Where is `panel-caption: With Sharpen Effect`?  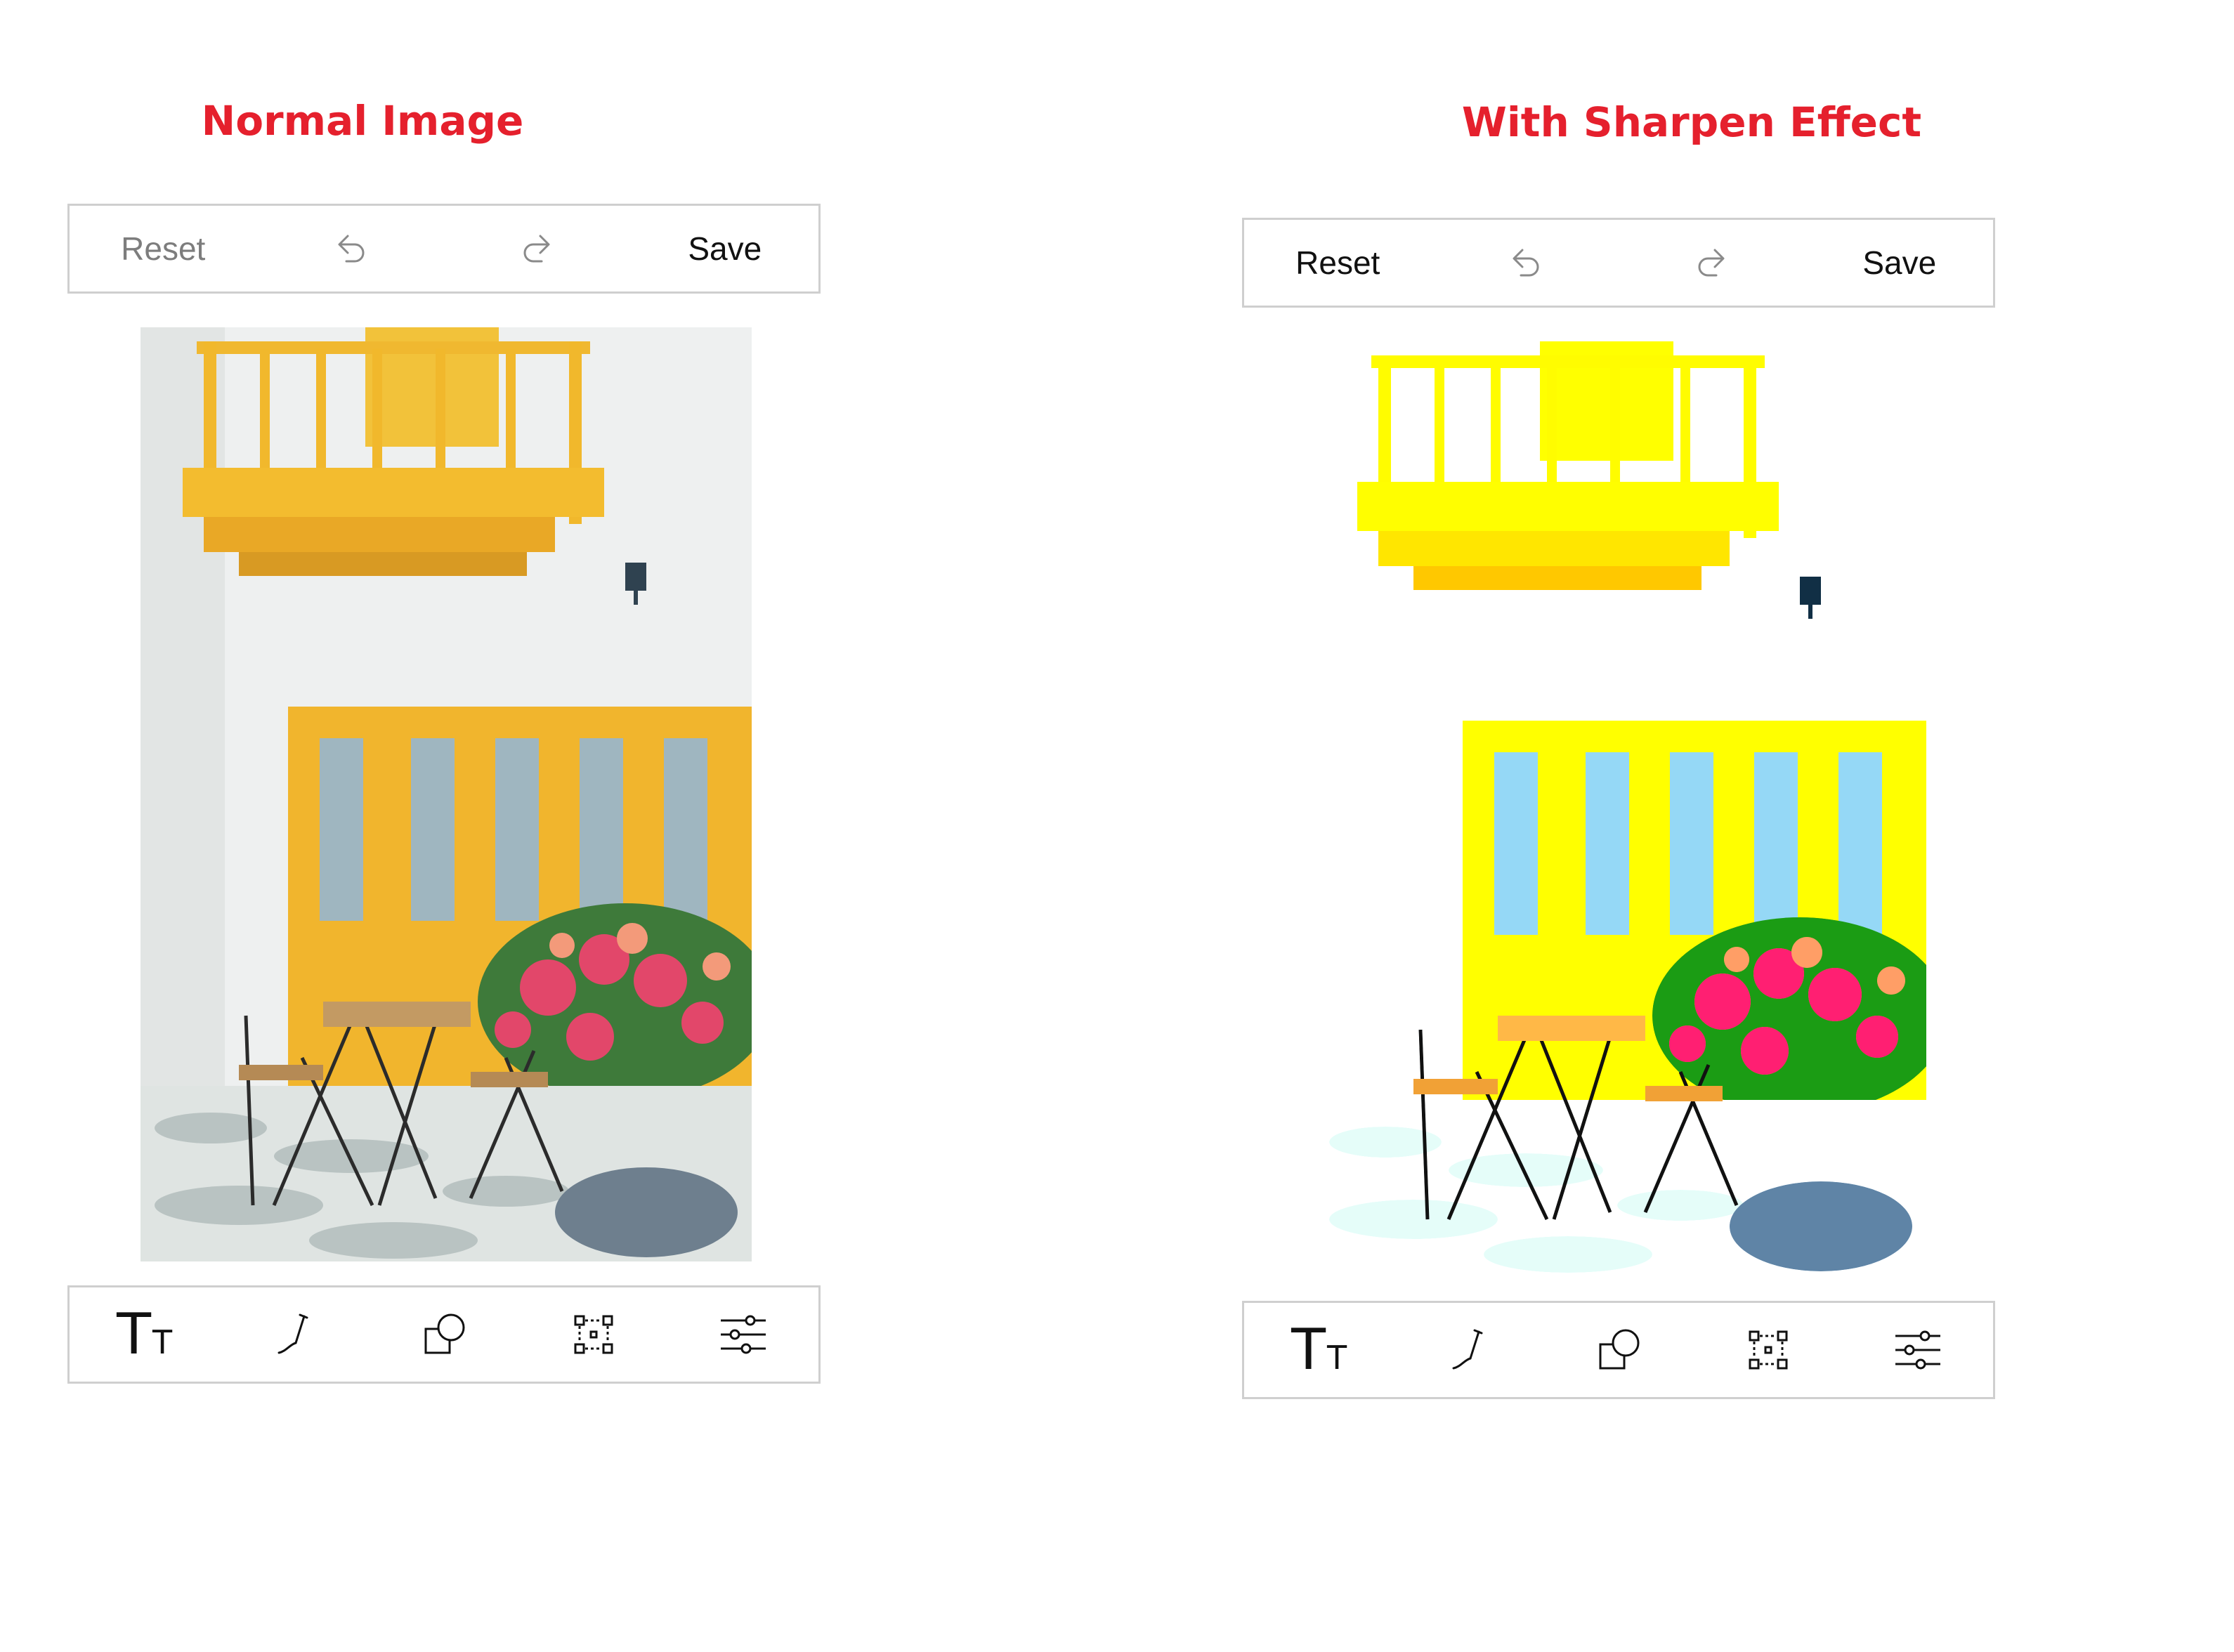 panel-caption: With Sharpen Effect is located at coordinates (1691, 122).